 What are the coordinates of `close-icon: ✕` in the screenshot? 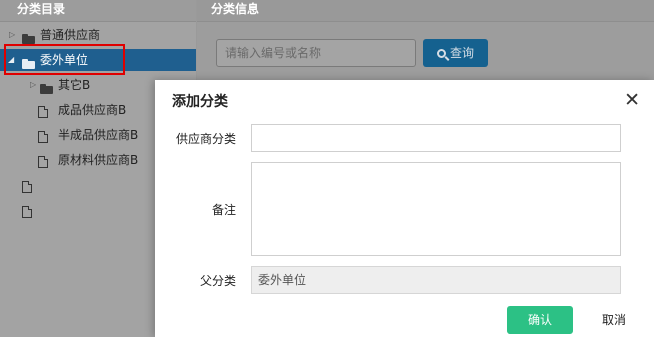 It's located at (632, 100).